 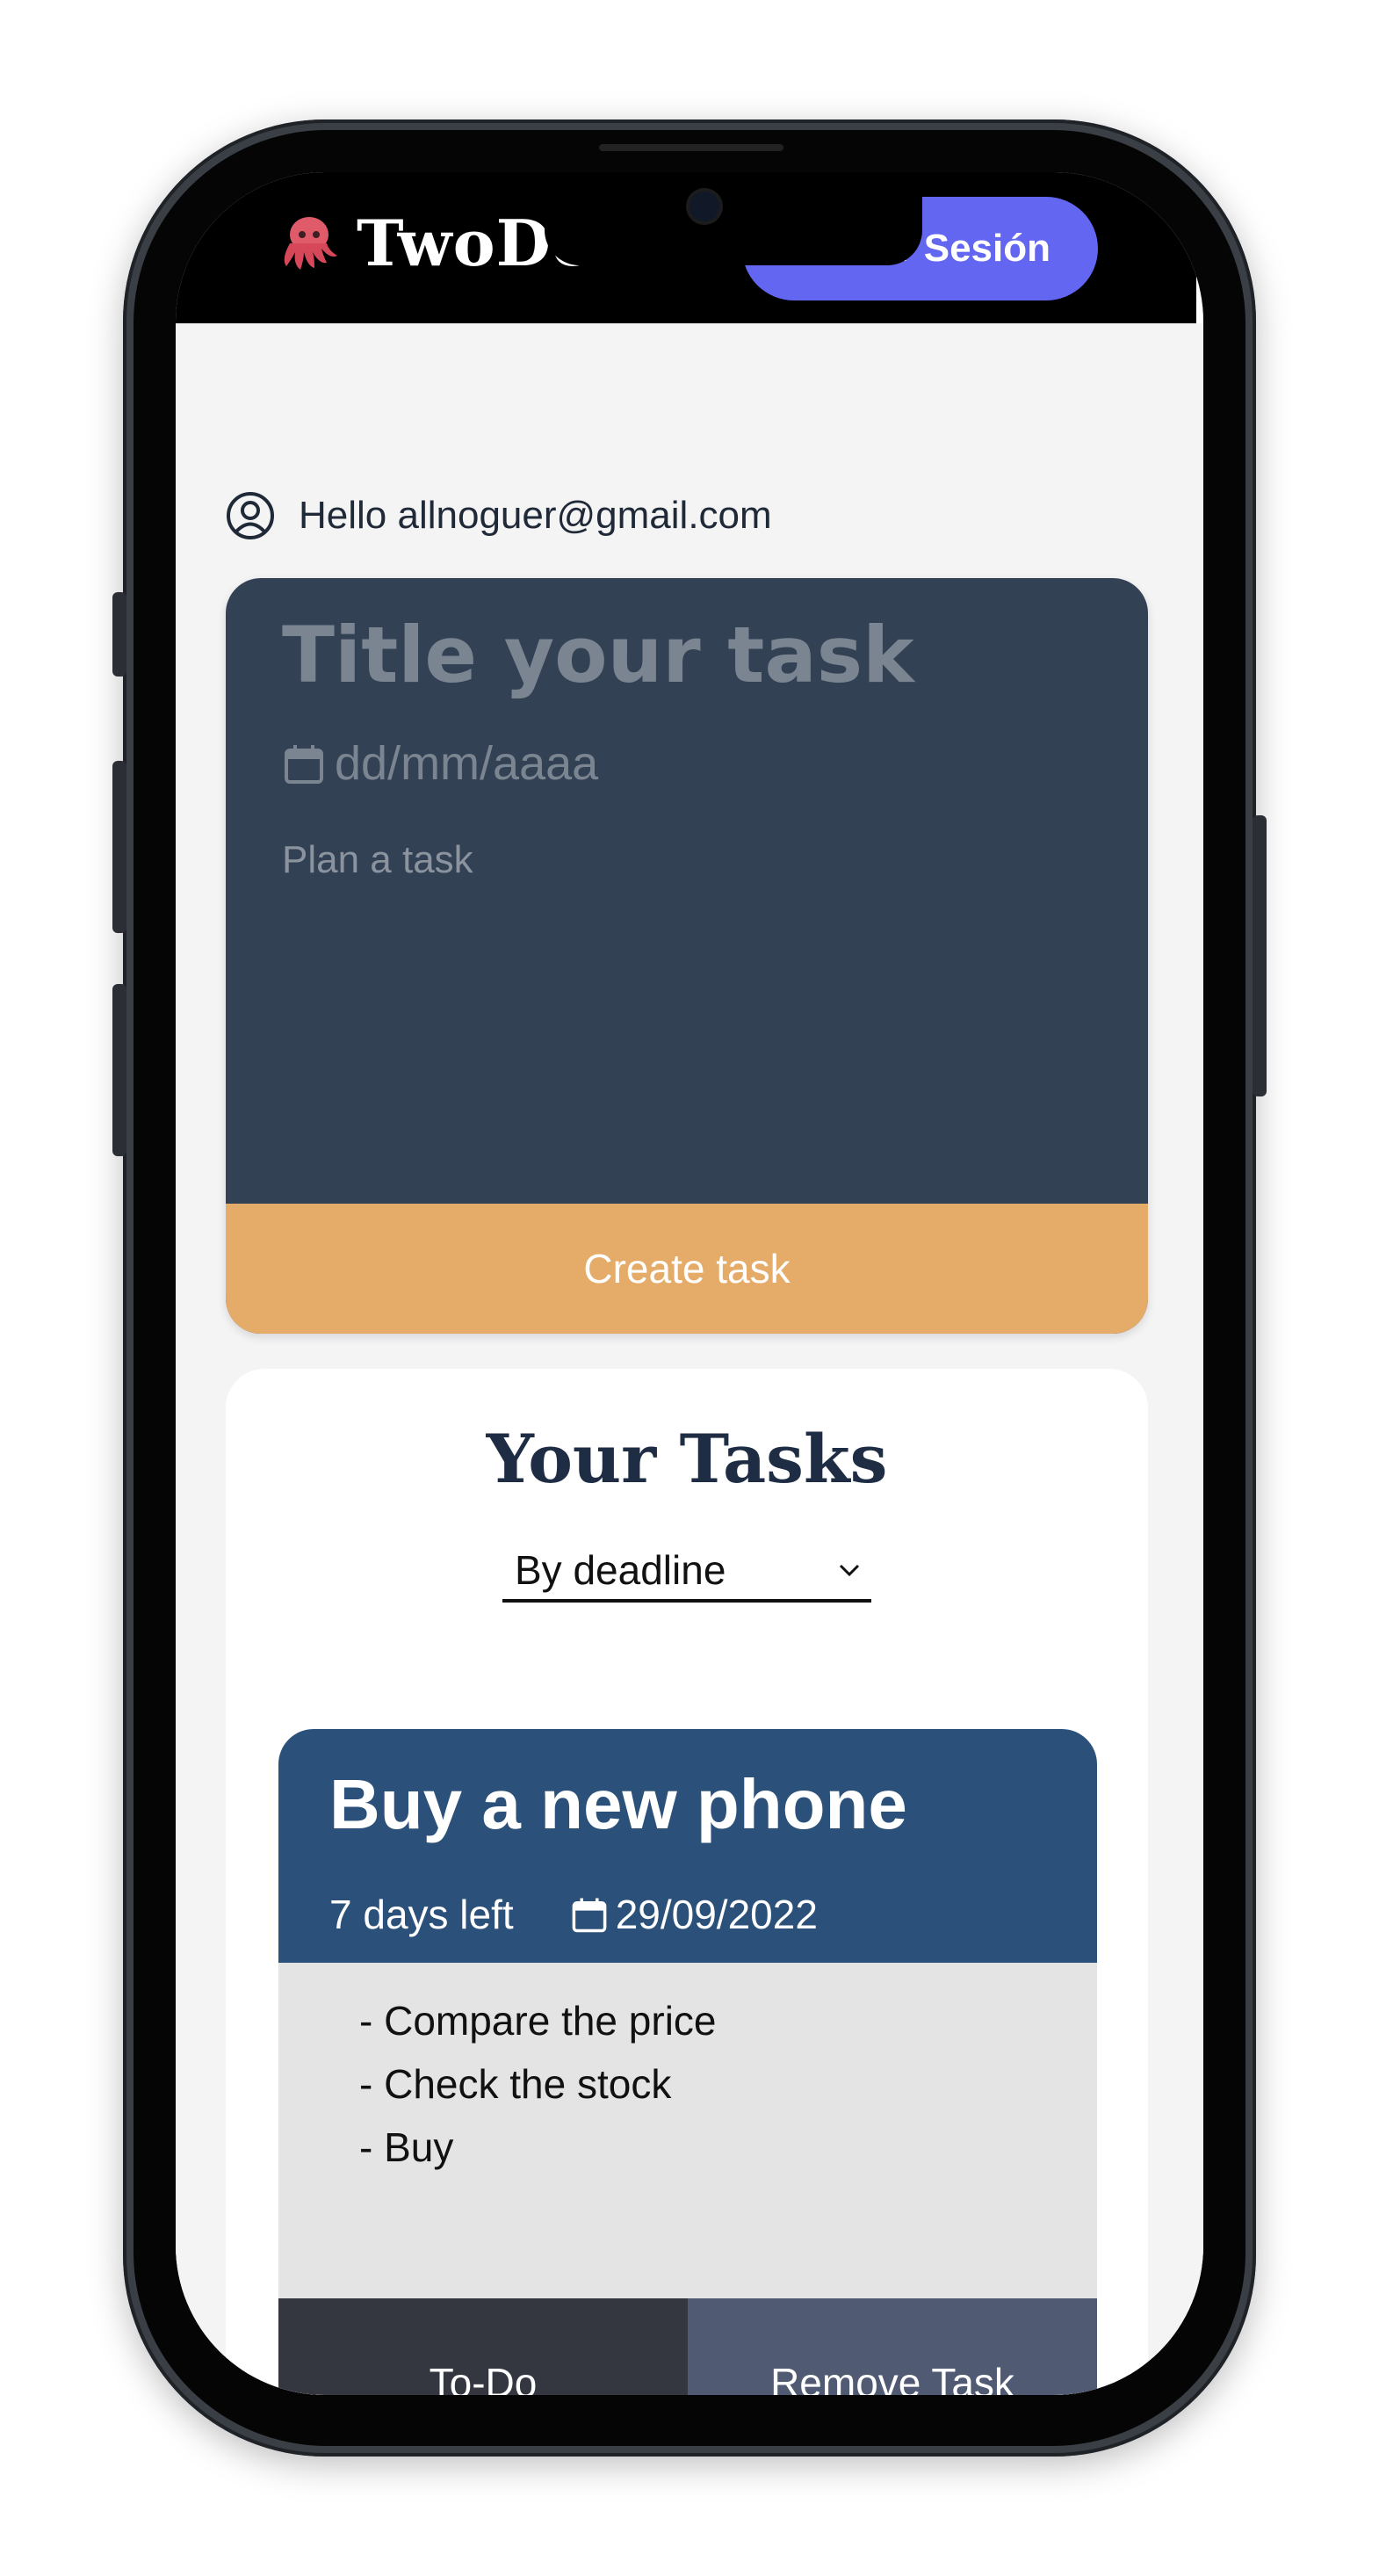 I want to click on power-button, so click(x=1260, y=955).